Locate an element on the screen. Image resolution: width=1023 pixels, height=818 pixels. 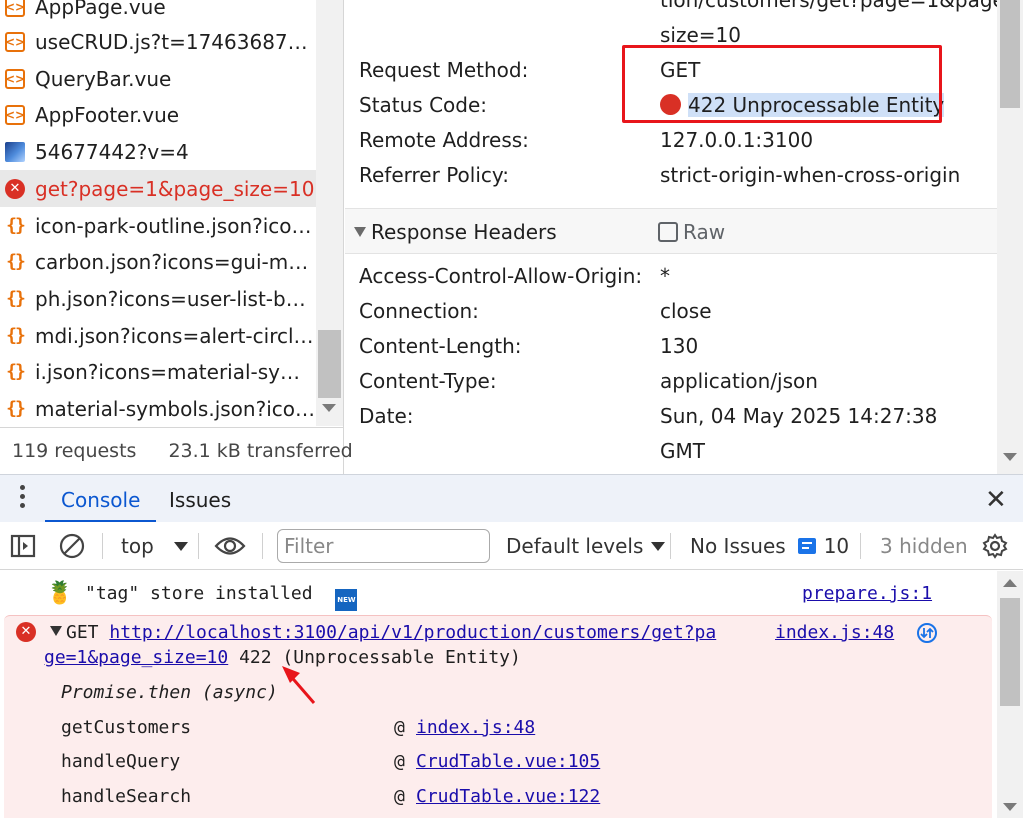
error-icon: ✕ is located at coordinates (15, 188).